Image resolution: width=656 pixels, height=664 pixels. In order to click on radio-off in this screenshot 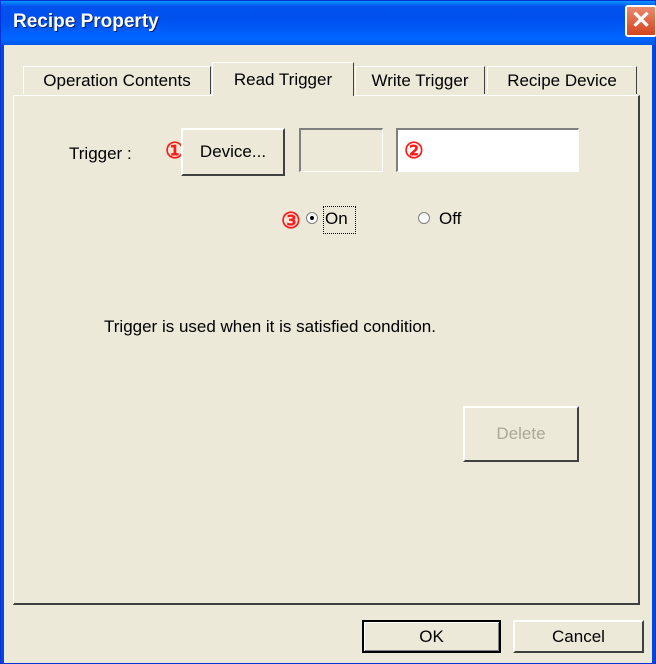, I will do `click(424, 218)`.